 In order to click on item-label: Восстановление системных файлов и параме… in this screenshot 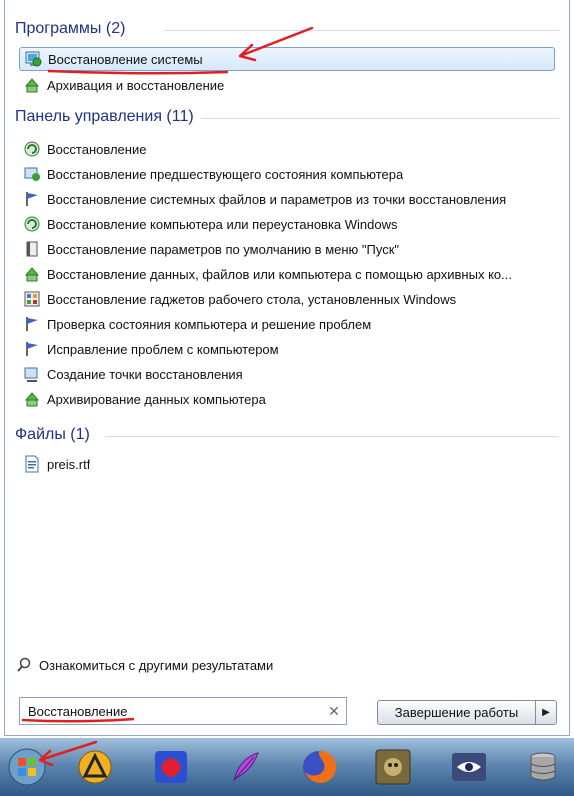, I will do `click(277, 199)`.